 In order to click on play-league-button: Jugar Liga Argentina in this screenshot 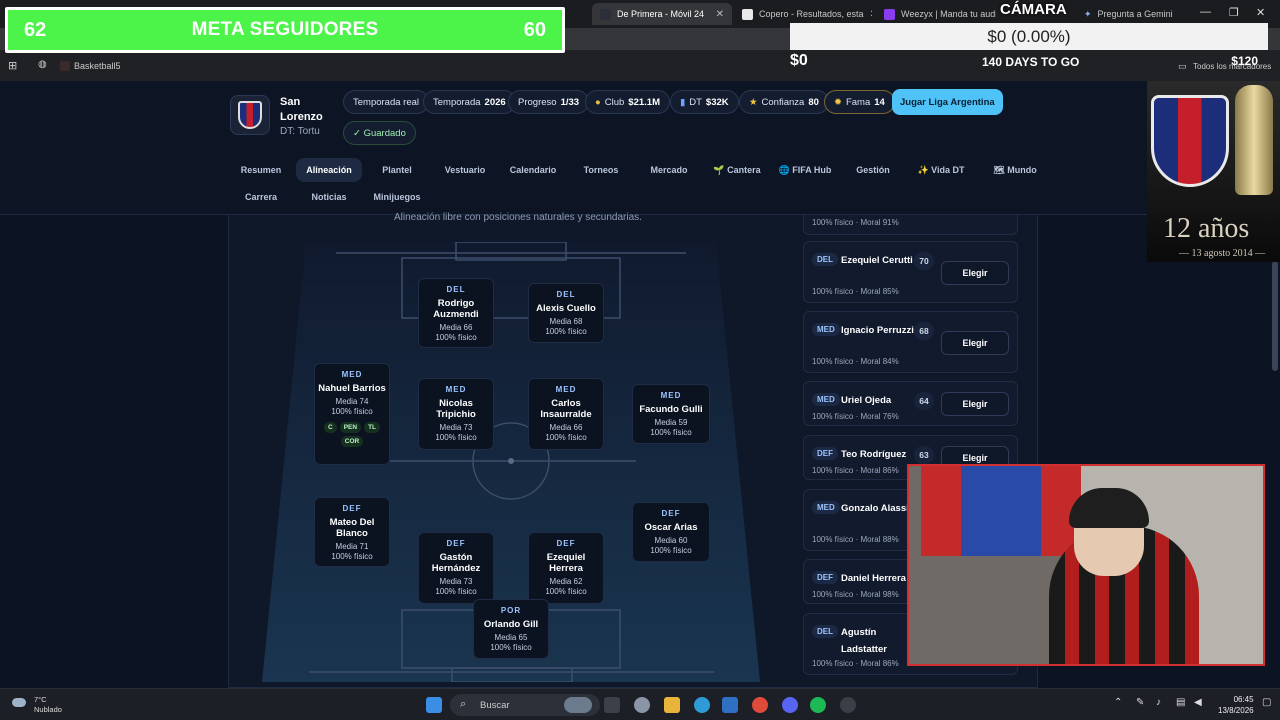, I will do `click(947, 102)`.